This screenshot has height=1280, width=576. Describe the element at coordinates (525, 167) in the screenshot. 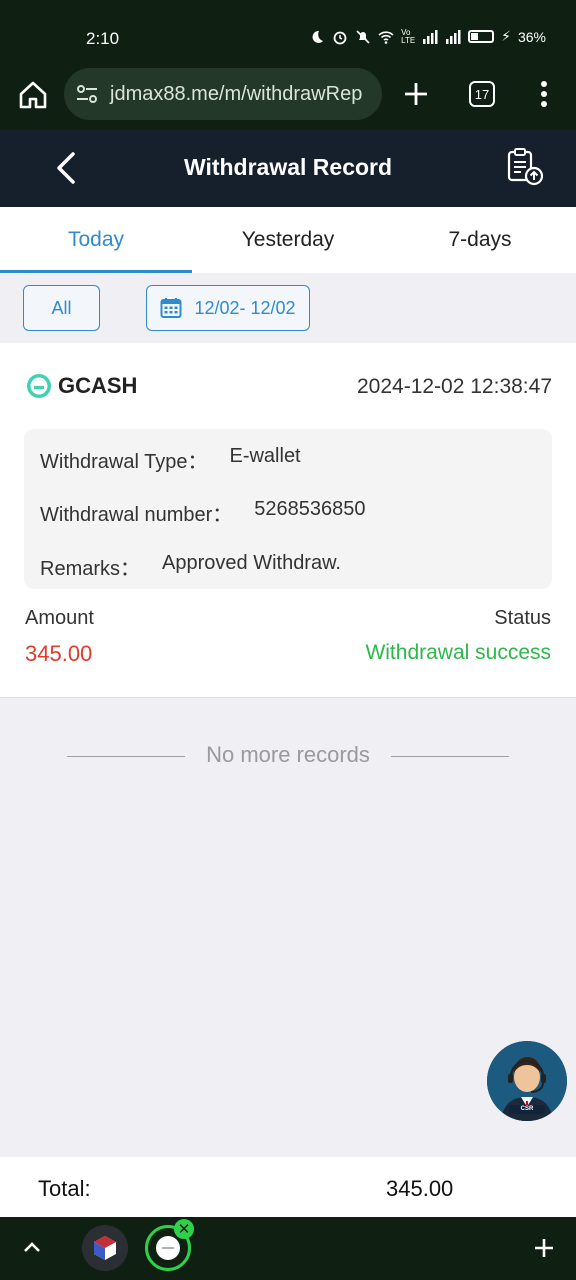

I see `export-record-icon` at that location.